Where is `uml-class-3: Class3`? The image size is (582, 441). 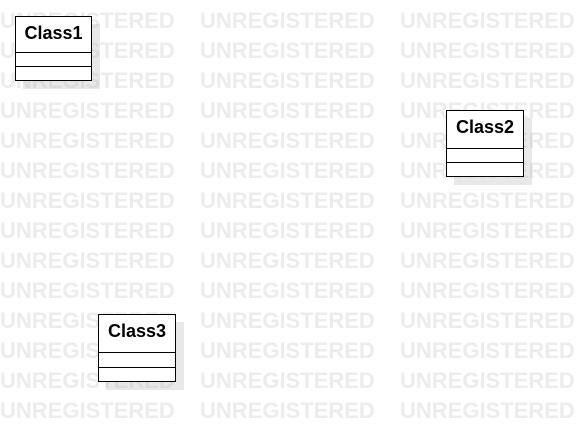
uml-class-3: Class3 is located at coordinates (137, 348).